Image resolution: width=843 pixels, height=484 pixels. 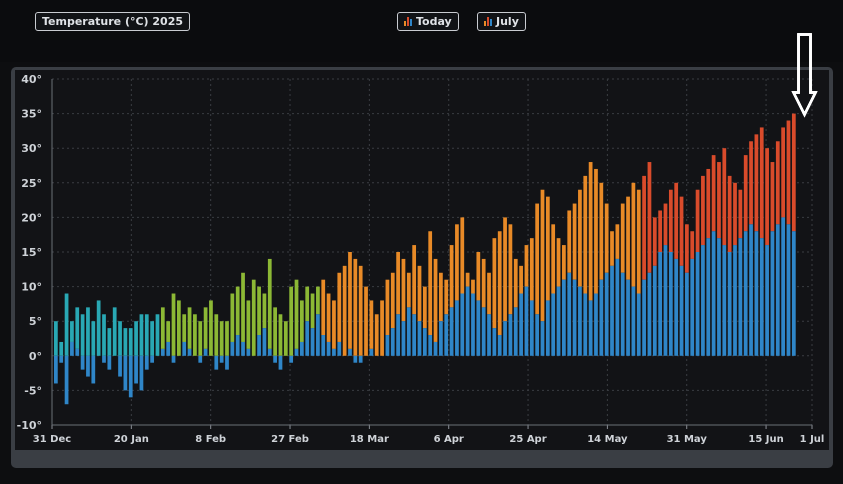 What do you see at coordinates (31, 79) in the screenshot?
I see `y-tick-label: 40°` at bounding box center [31, 79].